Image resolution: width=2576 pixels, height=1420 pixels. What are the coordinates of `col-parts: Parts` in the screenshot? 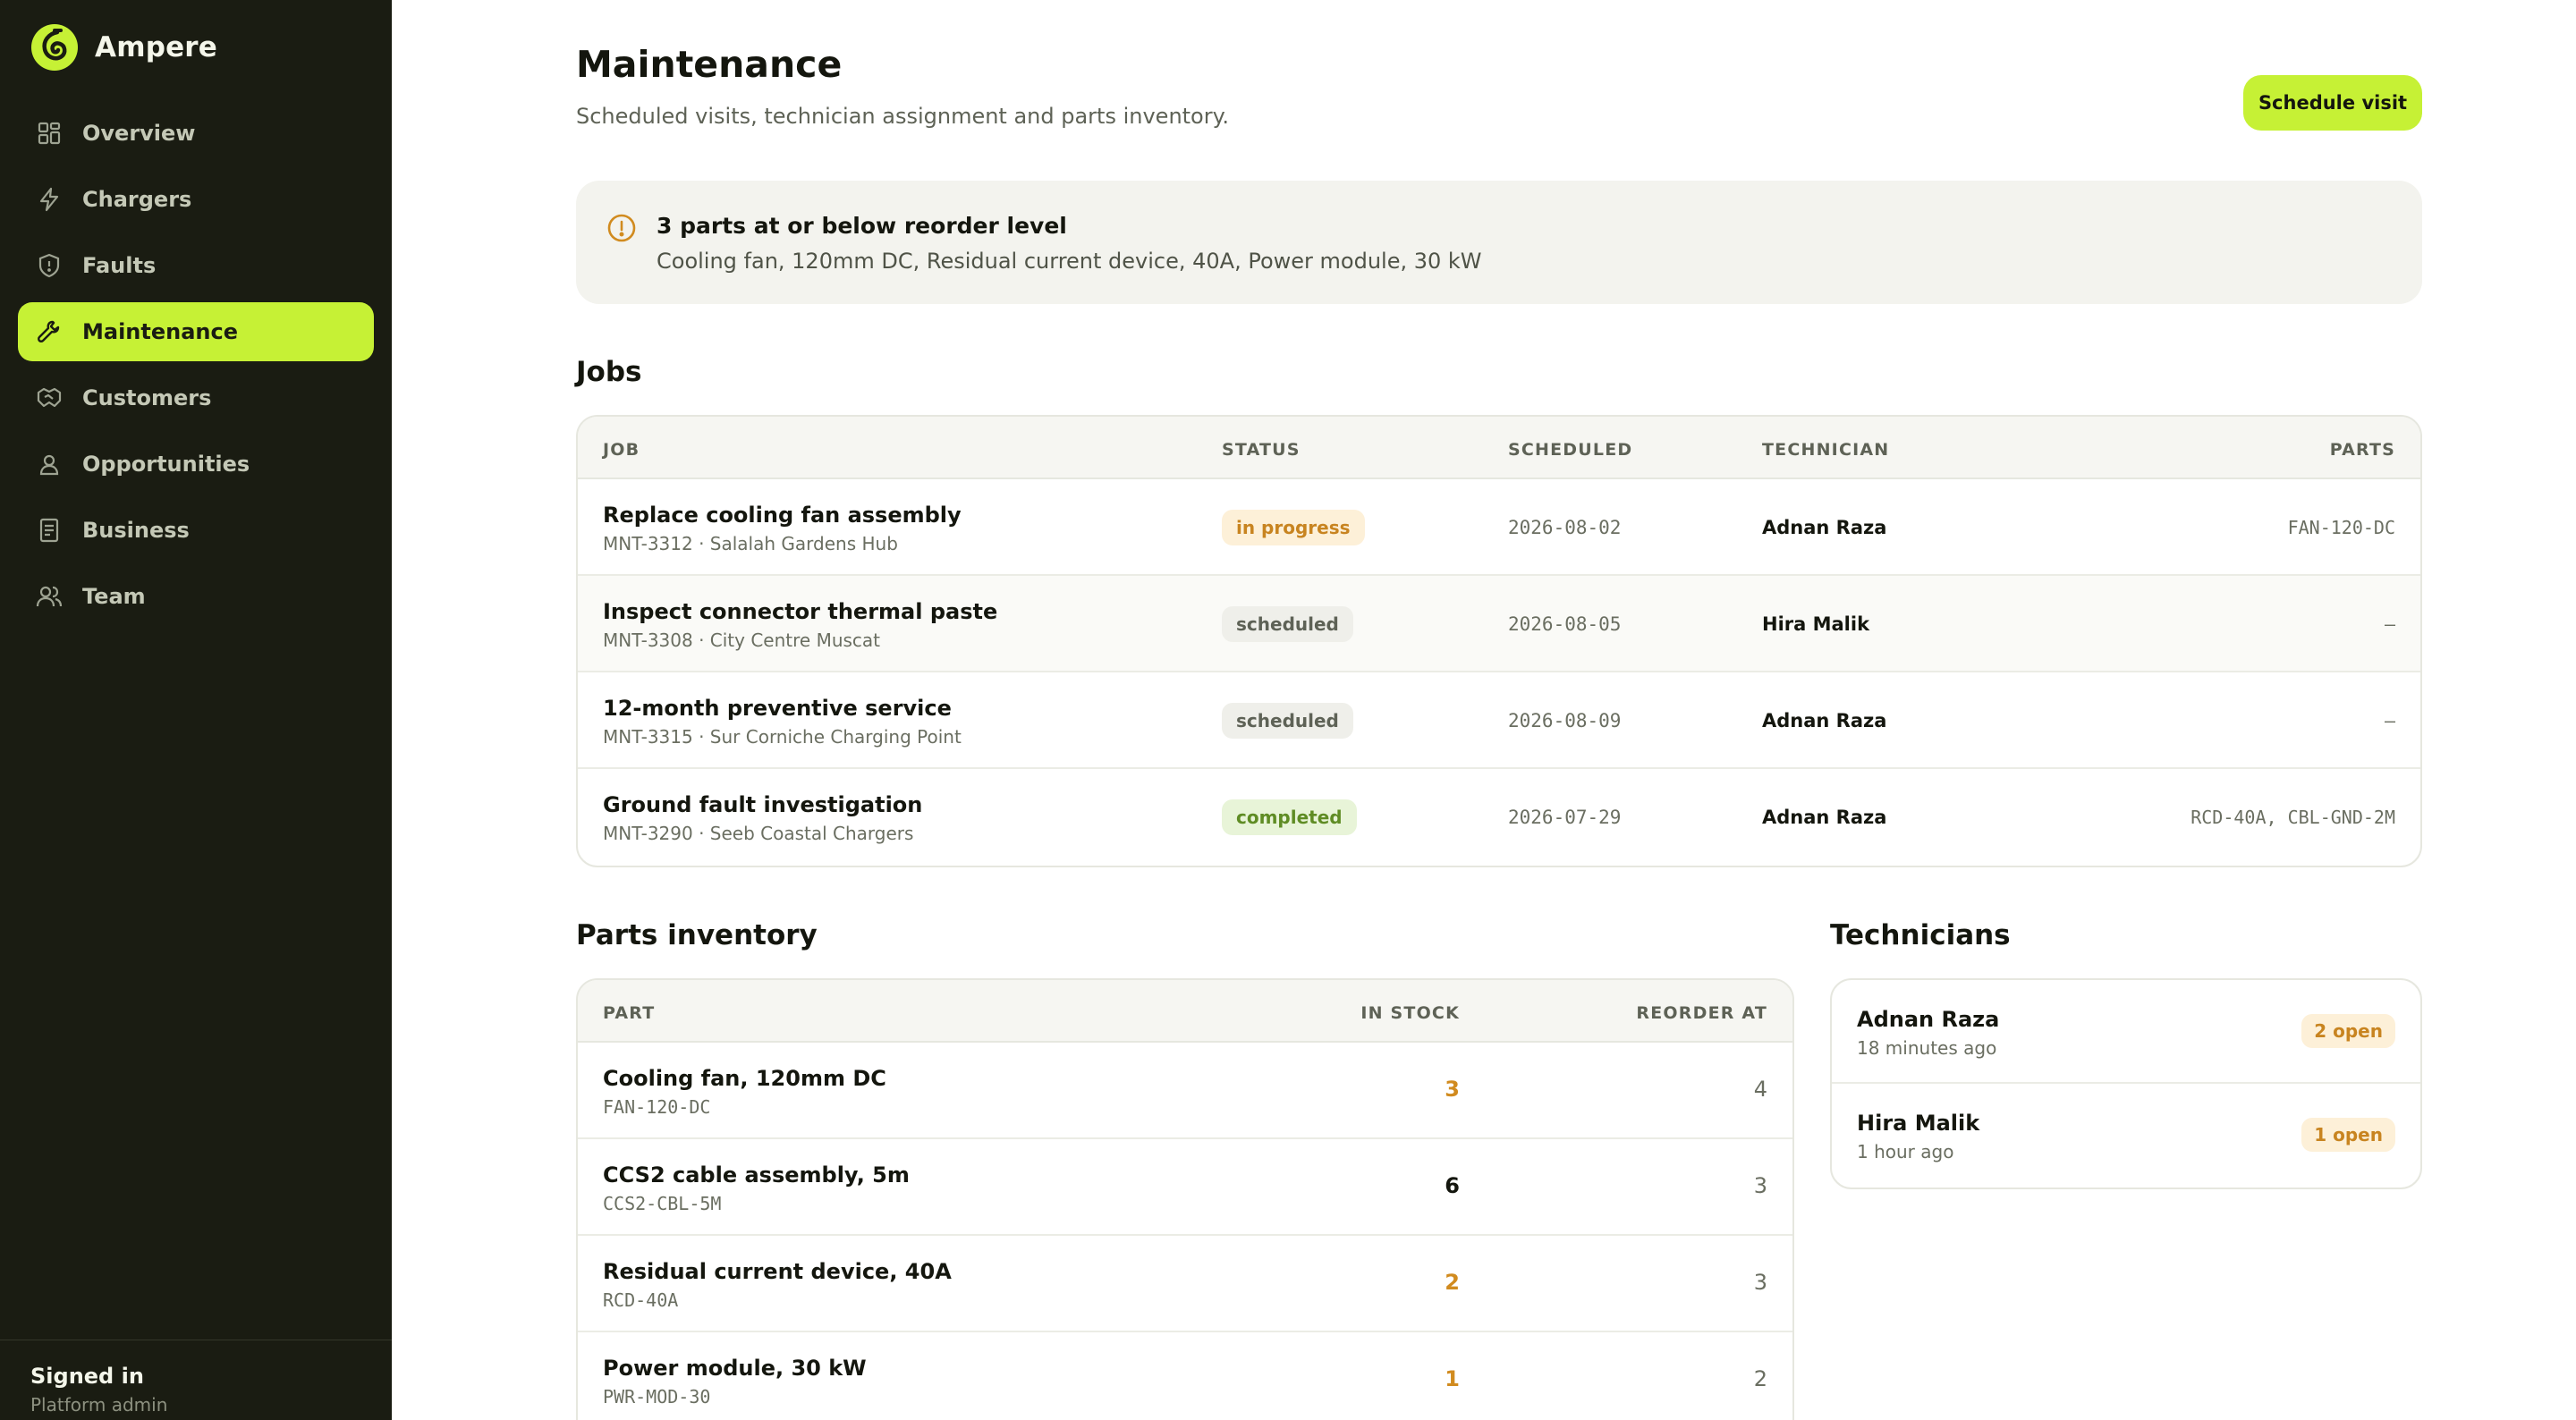 It's located at (2362, 450).